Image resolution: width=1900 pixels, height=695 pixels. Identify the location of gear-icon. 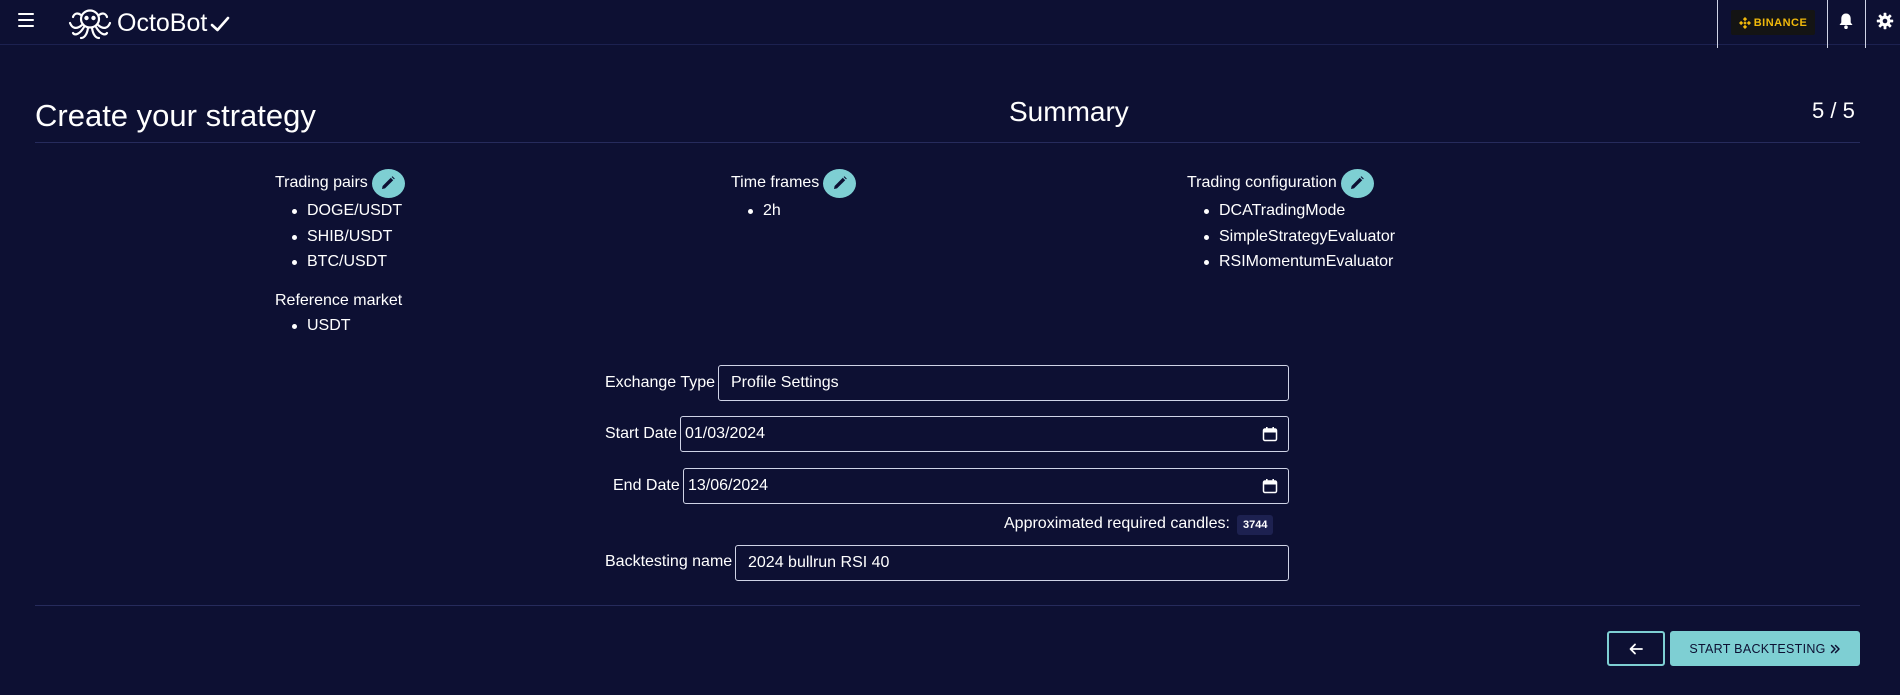
(1885, 21).